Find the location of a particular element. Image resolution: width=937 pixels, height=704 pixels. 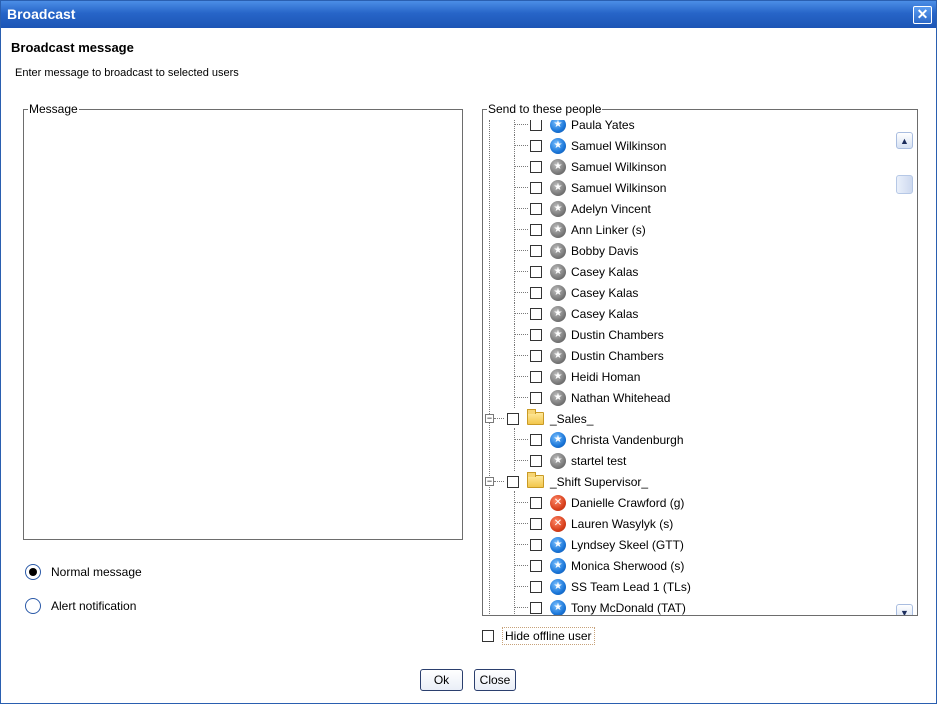

dialog-heading: Broadcast message is located at coordinates (72, 47).